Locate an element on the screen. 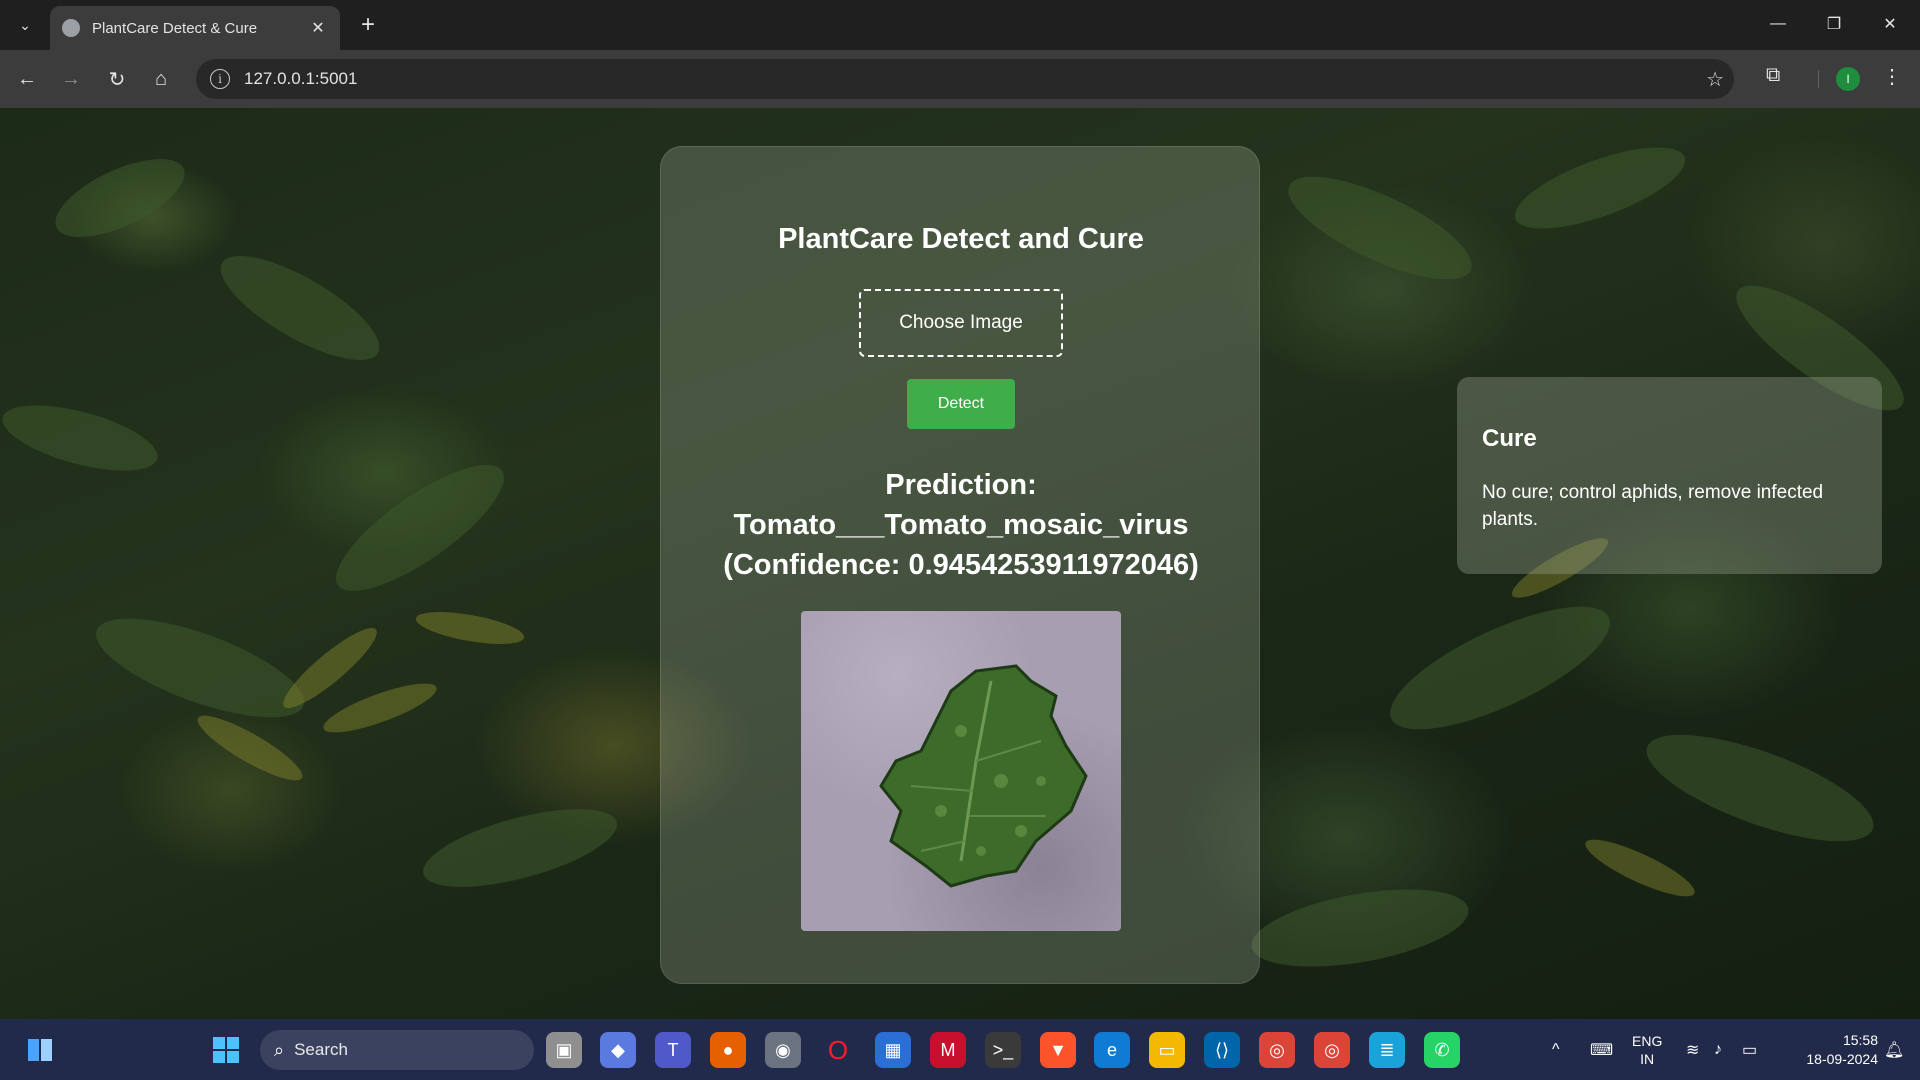 This screenshot has height=1080, width=1920. language-indicator: ENG IN is located at coordinates (1647, 1049).